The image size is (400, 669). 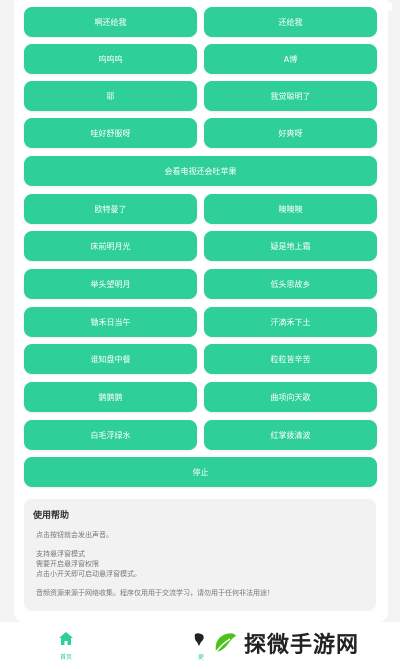 What do you see at coordinates (290, 322) in the screenshot?
I see `sound-button-17: 汗滴禾下土` at bounding box center [290, 322].